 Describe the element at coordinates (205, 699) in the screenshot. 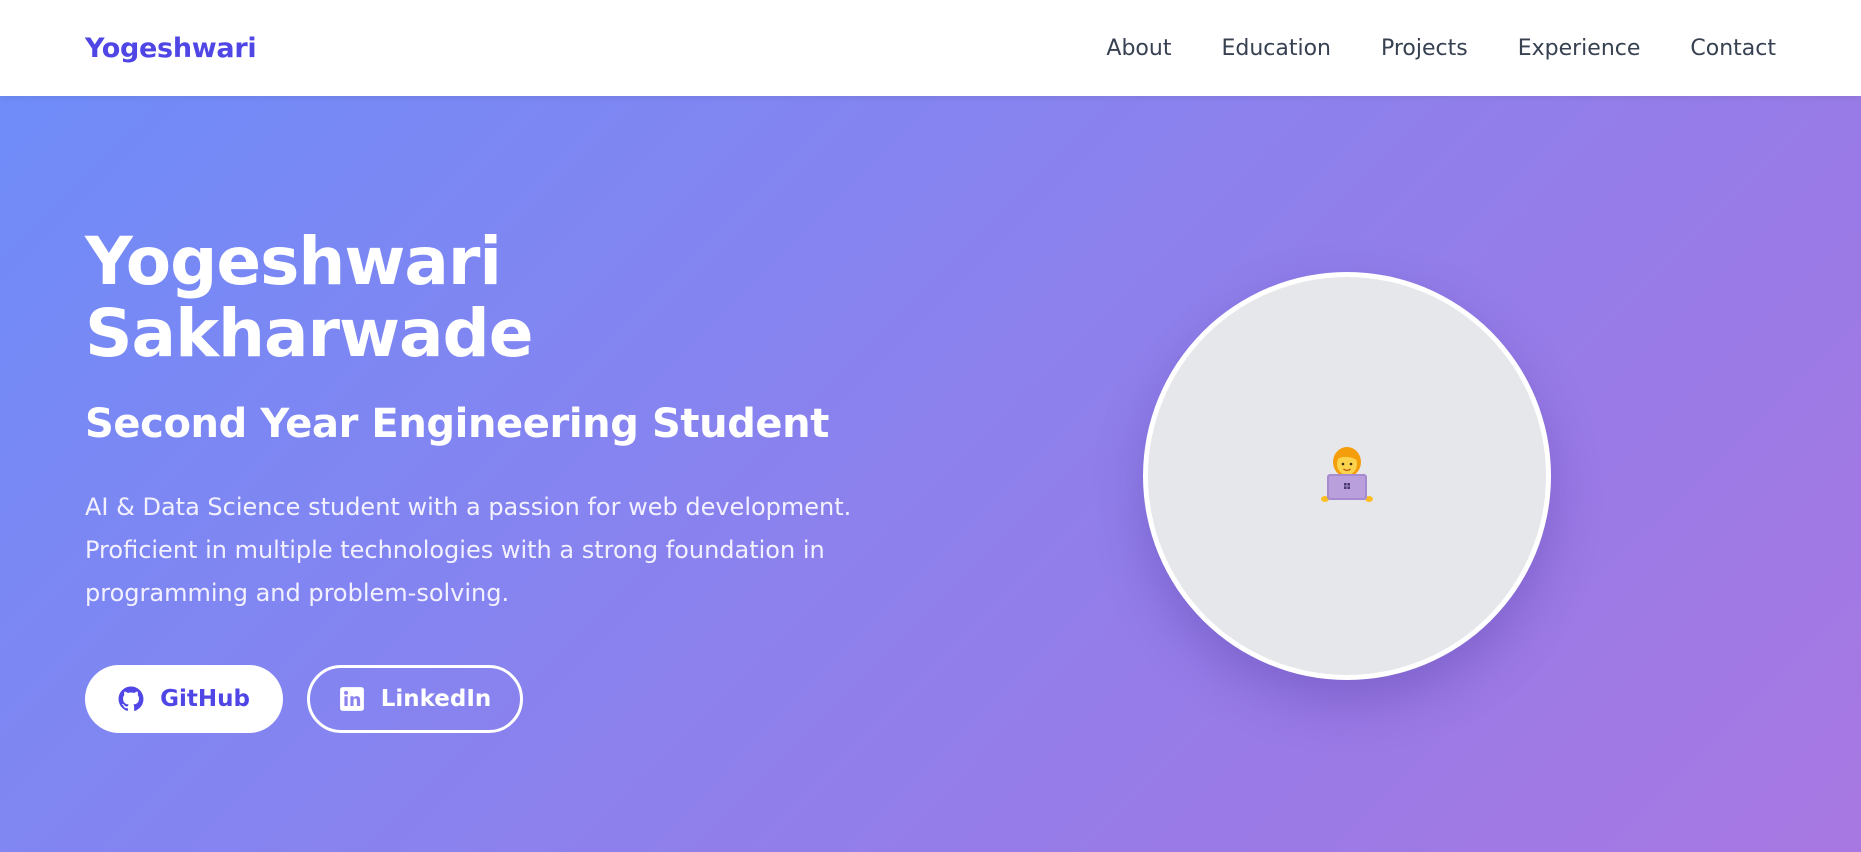

I see `github-button-label: GitHub` at that location.